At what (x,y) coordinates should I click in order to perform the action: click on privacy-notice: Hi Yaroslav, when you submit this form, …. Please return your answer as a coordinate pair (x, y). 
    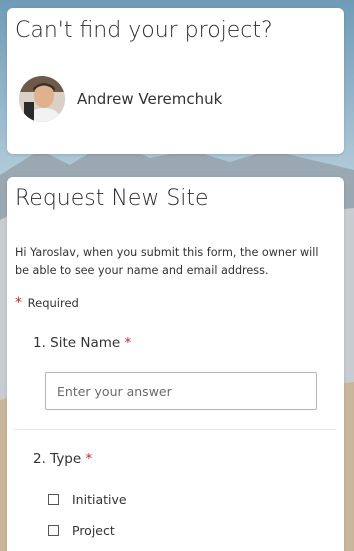
    Looking at the image, I should click on (167, 261).